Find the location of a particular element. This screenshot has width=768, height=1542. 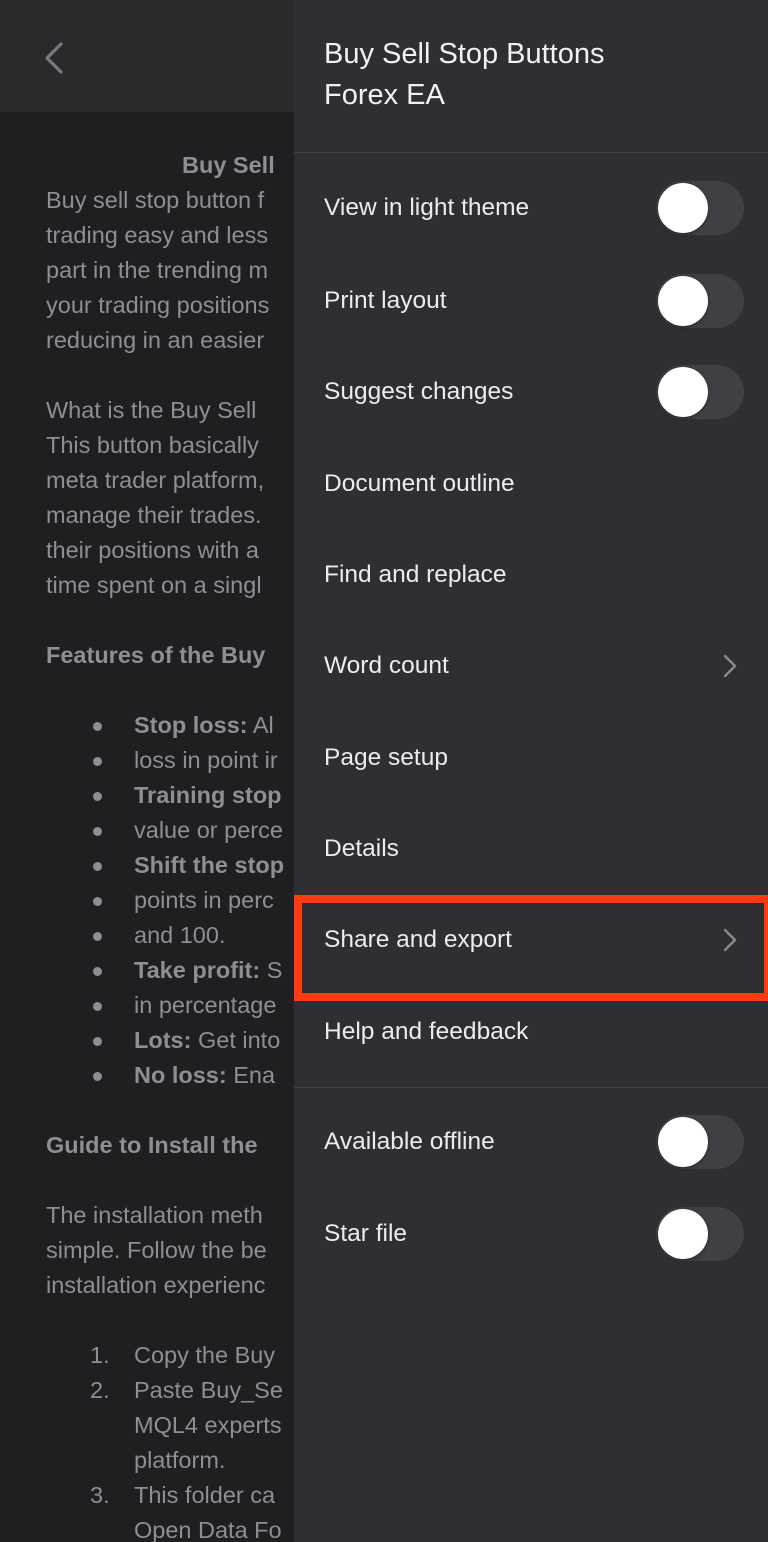

menu-item-view-light-theme: View in light theme is located at coordinates (531, 208).